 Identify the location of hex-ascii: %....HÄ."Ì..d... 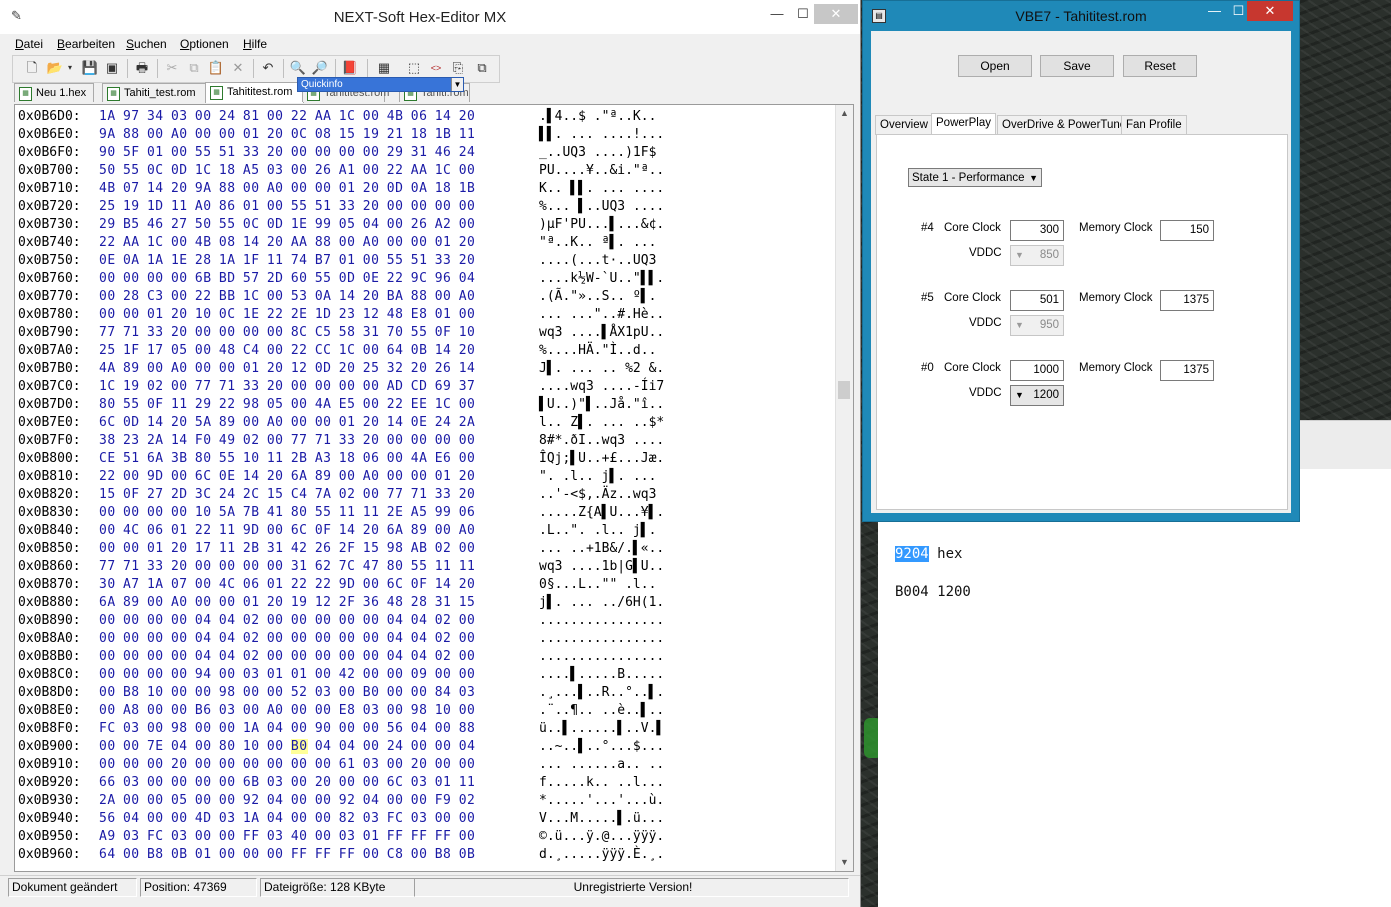
(601, 351).